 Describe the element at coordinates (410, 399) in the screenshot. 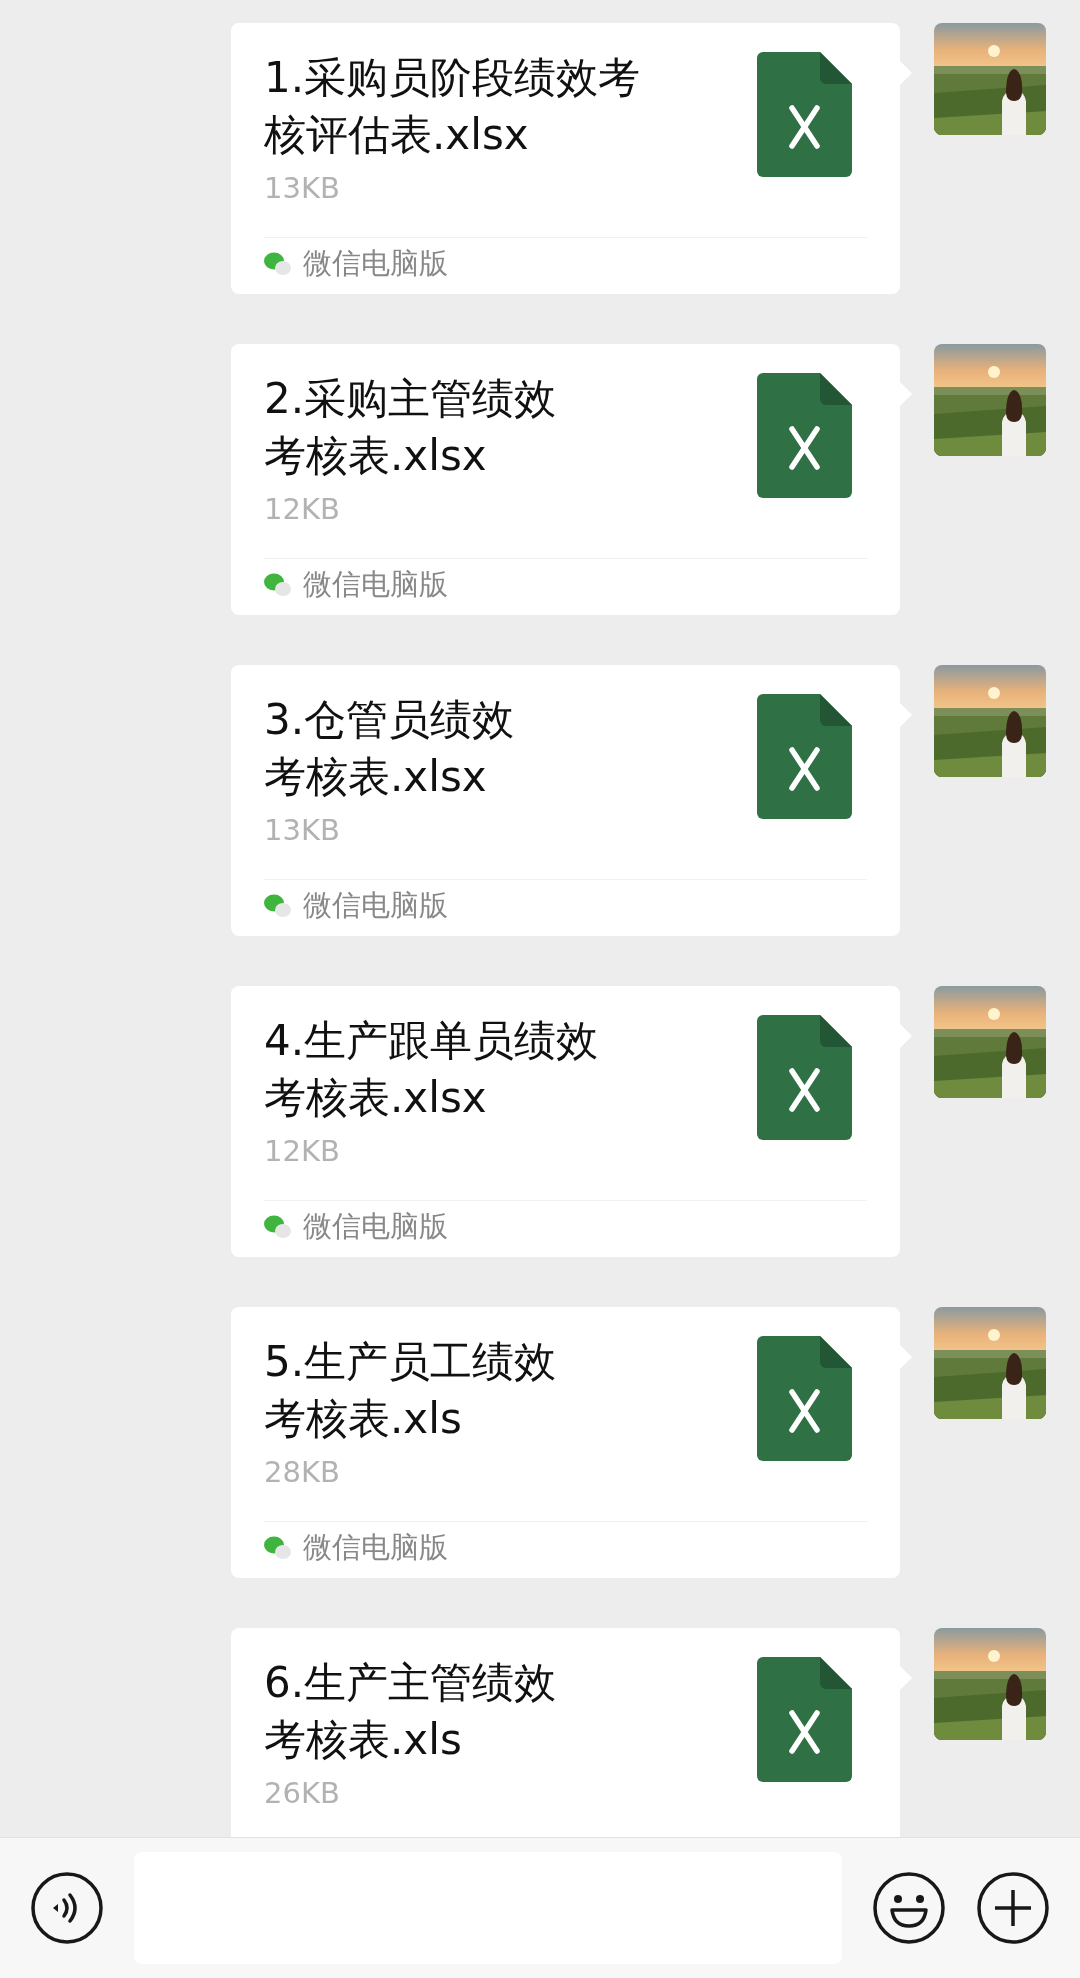

I see `file-name-line: 2.采购主管绩效` at that location.